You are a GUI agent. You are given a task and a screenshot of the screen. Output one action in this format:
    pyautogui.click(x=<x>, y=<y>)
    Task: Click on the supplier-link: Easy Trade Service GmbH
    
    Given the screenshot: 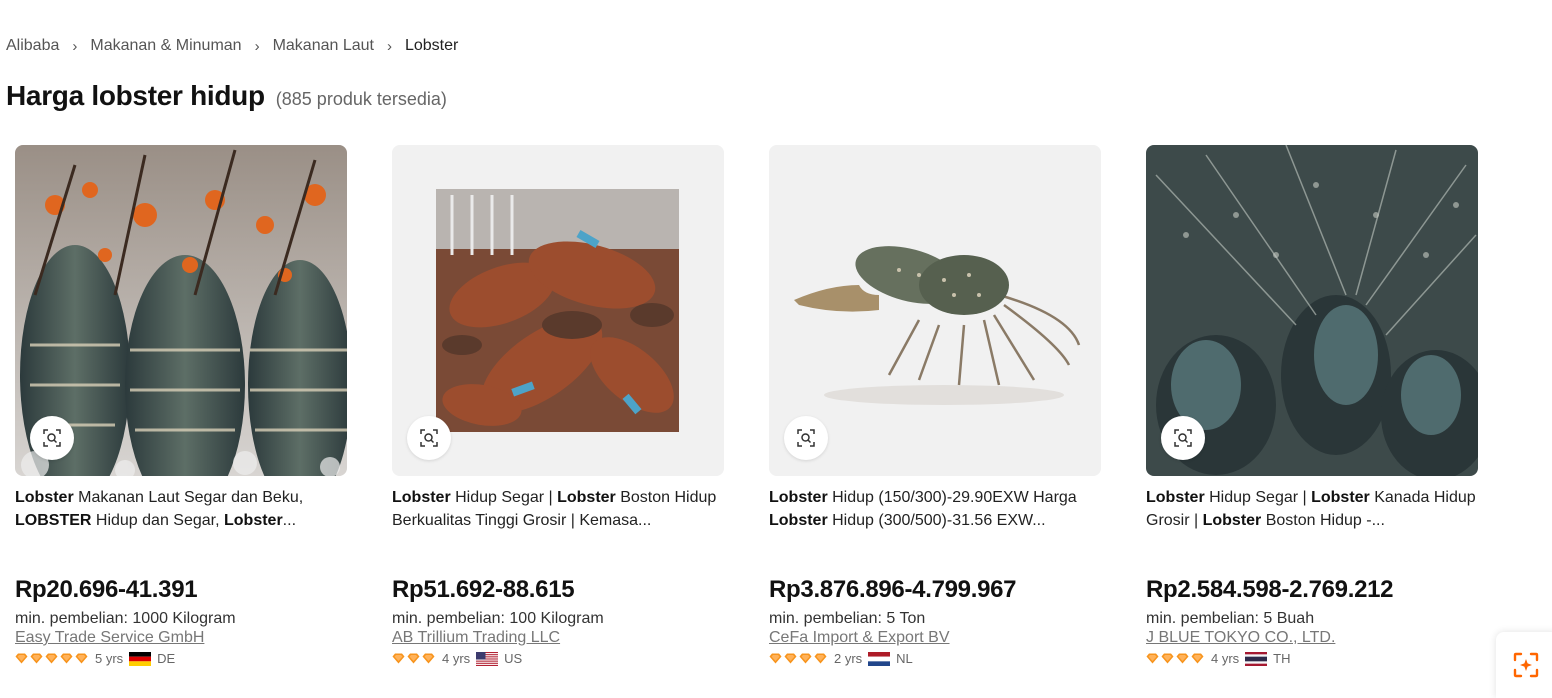 What is the action you would take?
    pyautogui.click(x=109, y=638)
    